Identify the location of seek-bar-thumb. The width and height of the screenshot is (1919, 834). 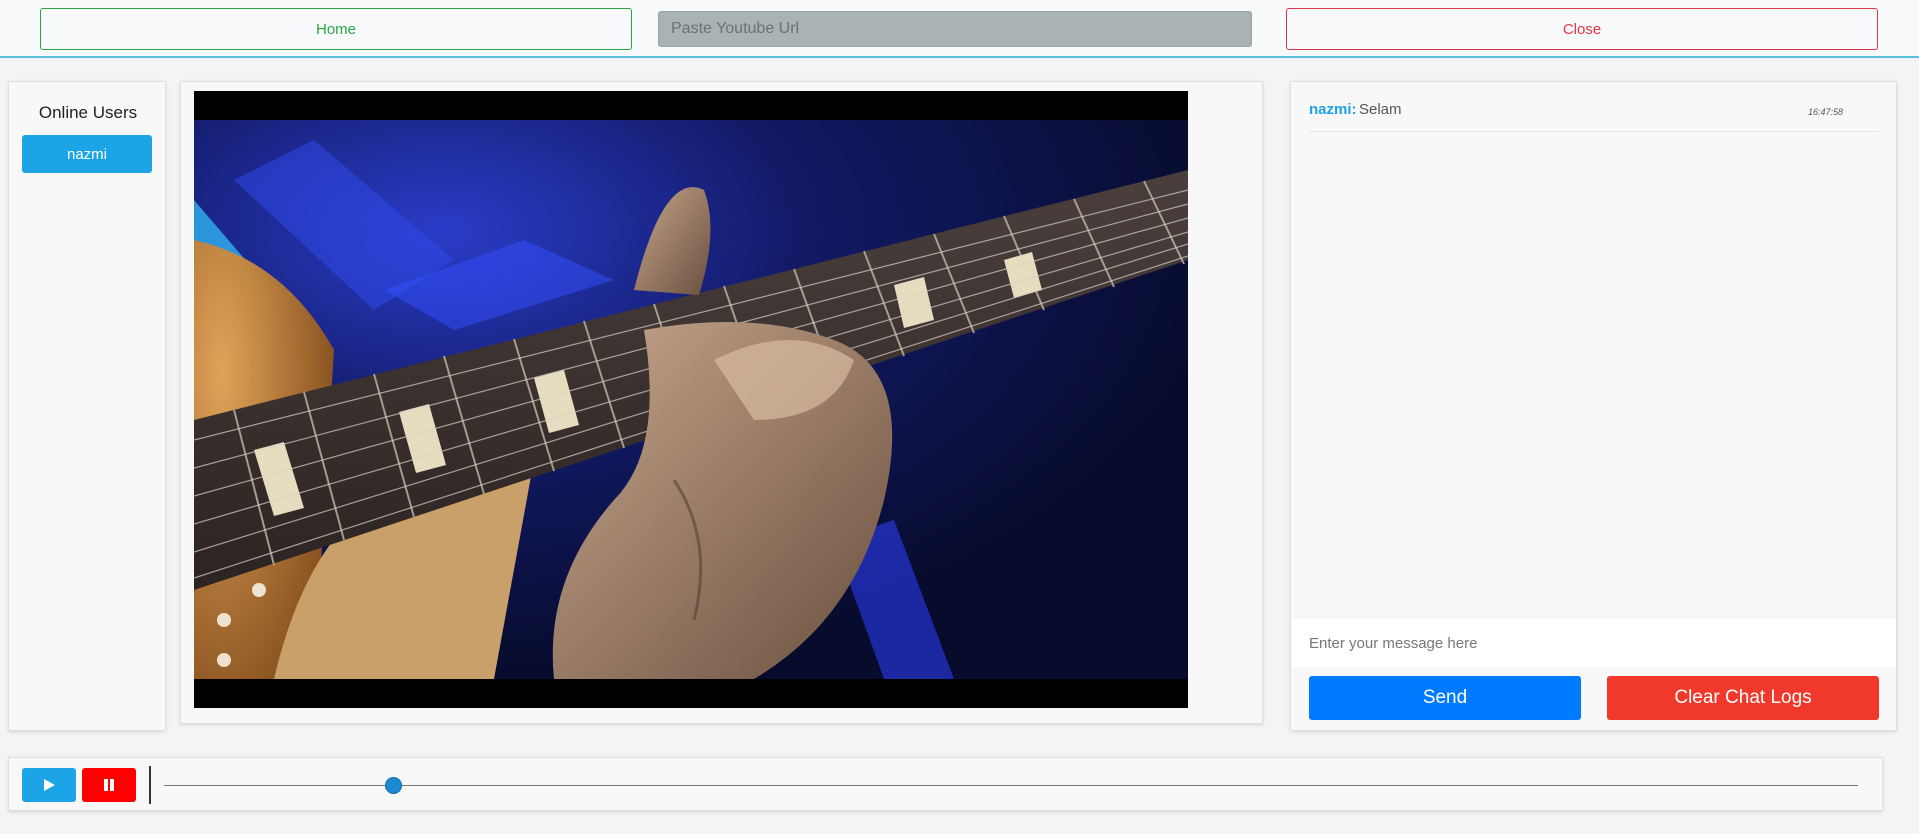
(393, 785).